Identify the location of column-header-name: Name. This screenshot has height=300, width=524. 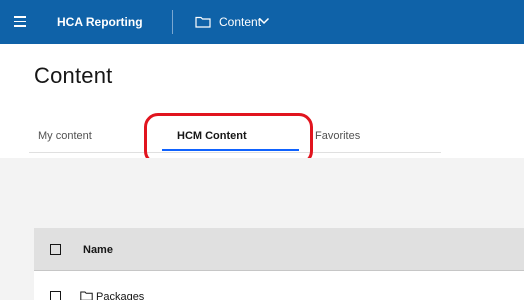
(98, 250).